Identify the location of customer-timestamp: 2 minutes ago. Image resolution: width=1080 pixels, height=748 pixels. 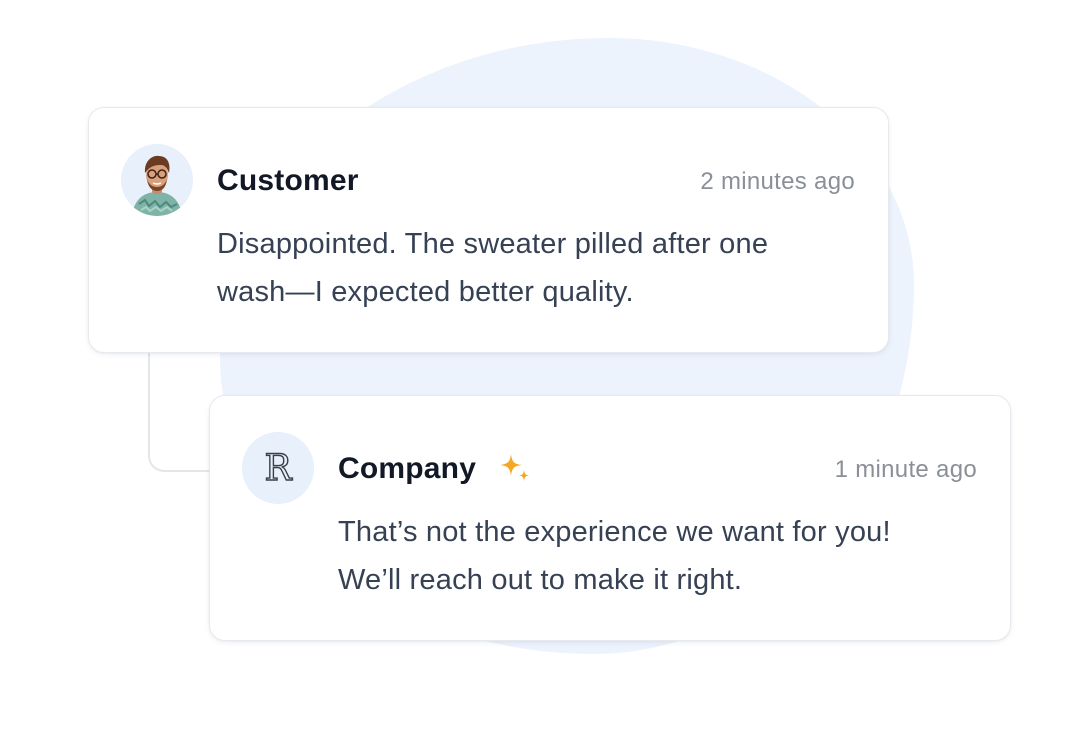
(777, 181).